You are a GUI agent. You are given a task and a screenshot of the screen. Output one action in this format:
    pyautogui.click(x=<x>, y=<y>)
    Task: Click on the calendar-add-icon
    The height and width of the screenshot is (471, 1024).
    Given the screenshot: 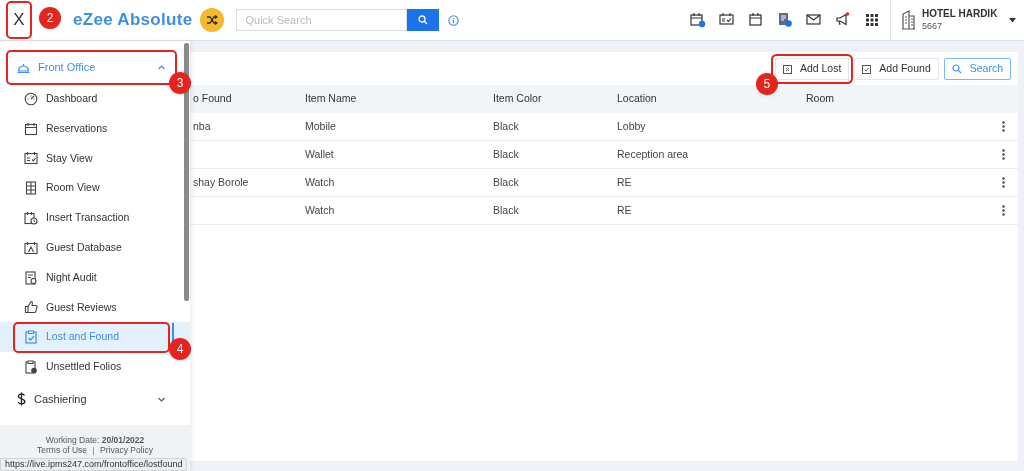 What is the action you would take?
    pyautogui.click(x=698, y=20)
    